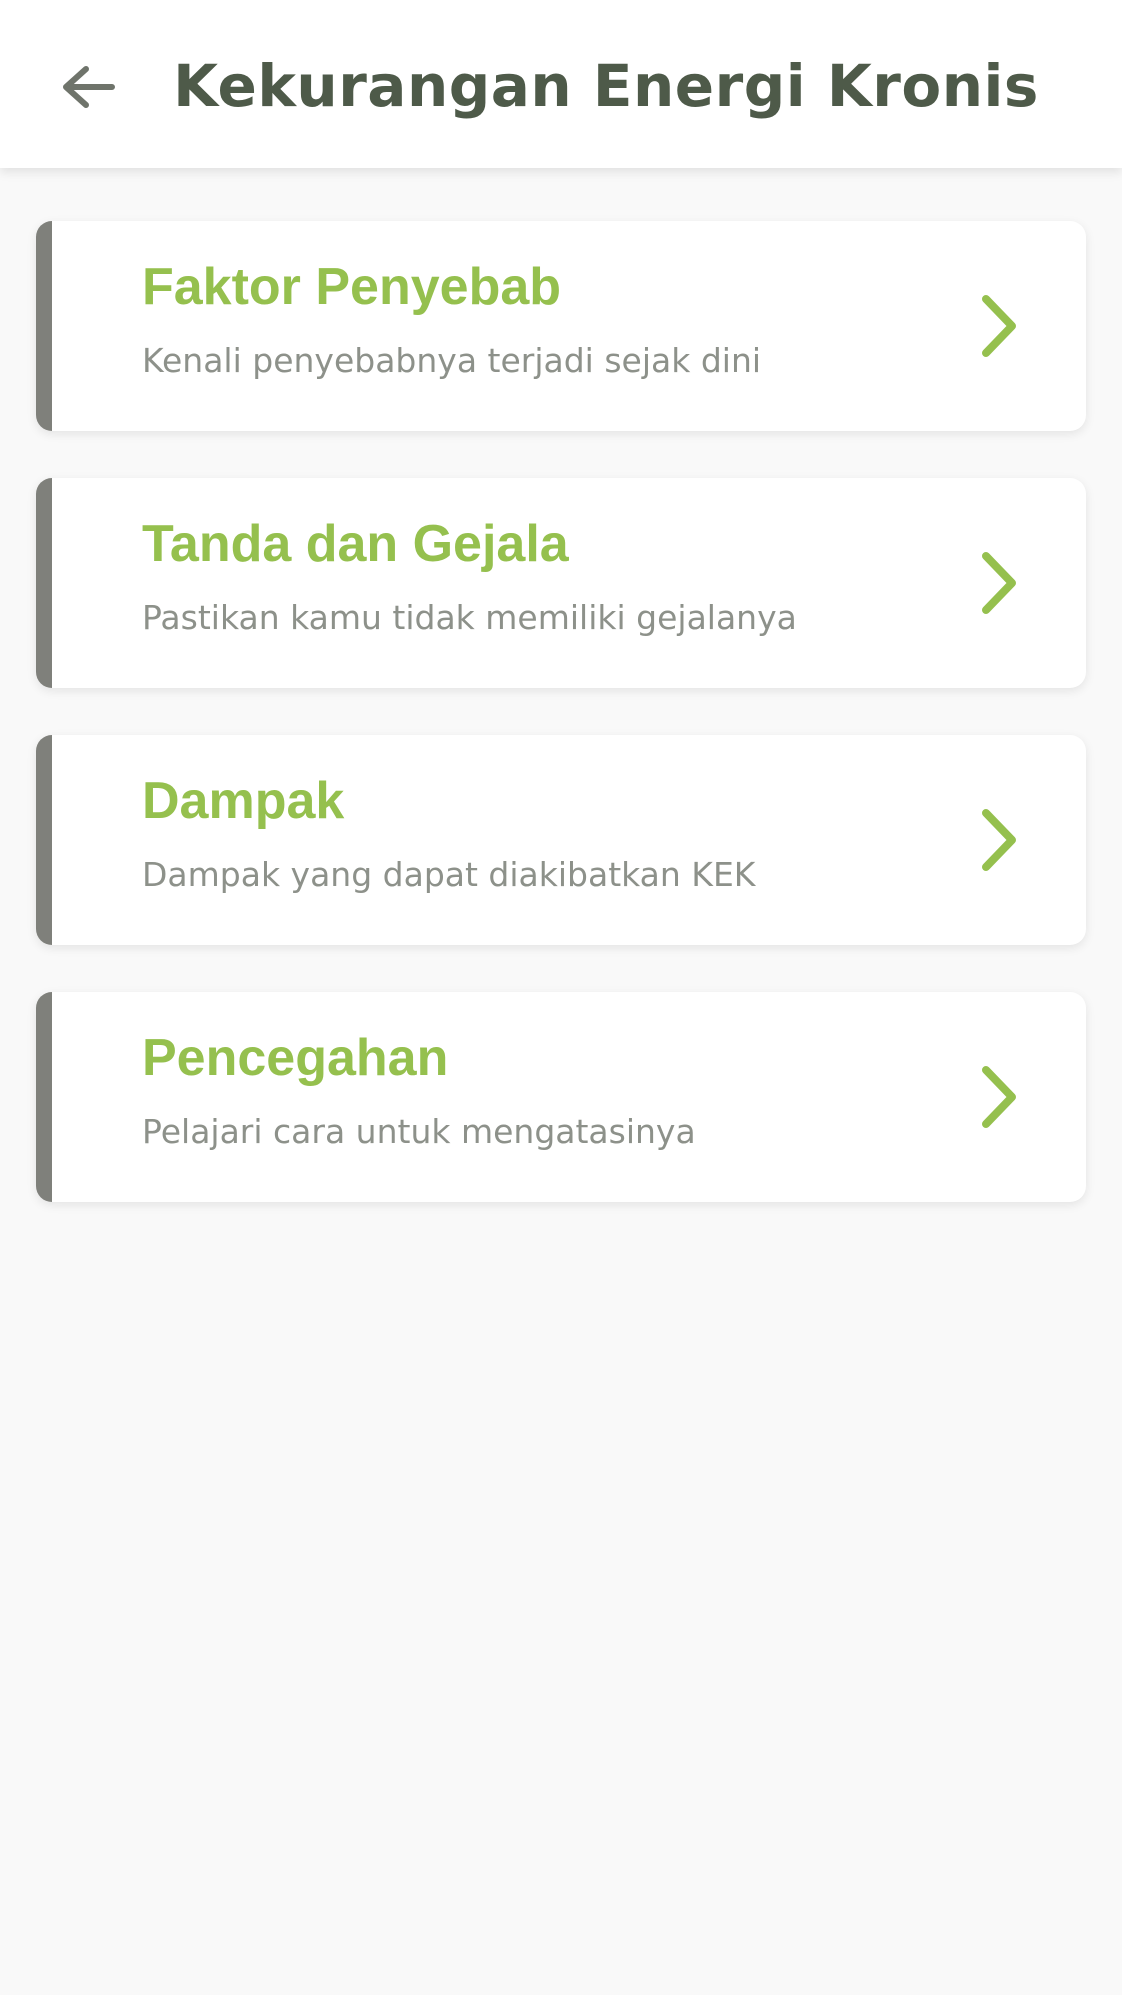 This screenshot has width=1122, height=1995. I want to click on card-title: Pencegahan, so click(295, 1058).